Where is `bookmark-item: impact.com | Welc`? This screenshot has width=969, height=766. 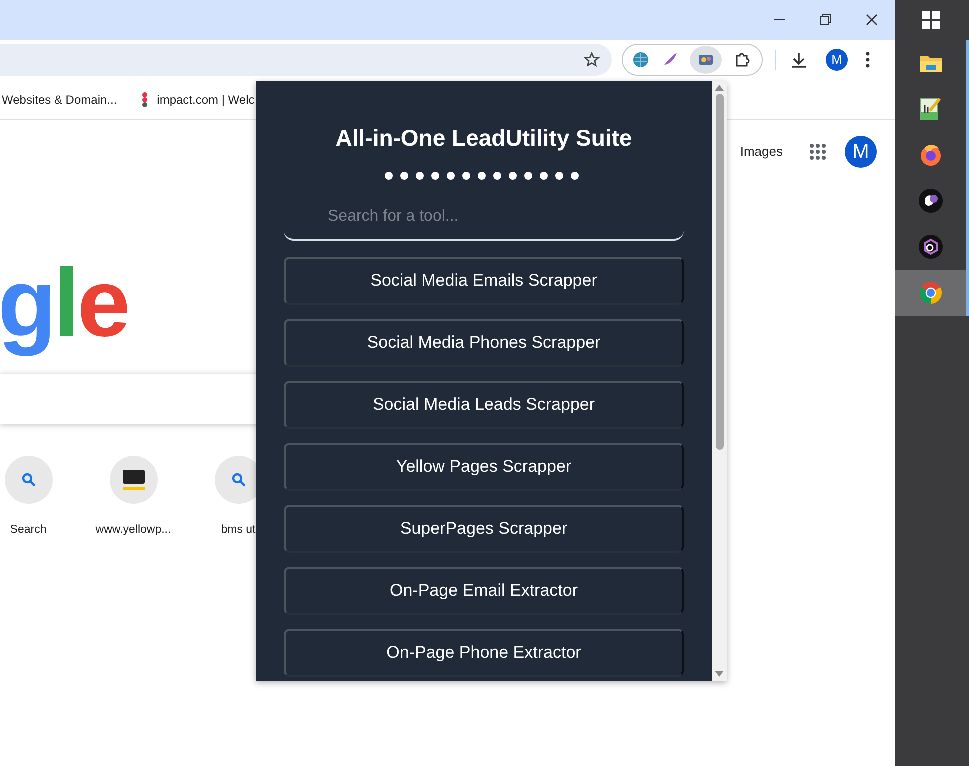 bookmark-item: impact.com | Welc is located at coordinates (198, 99).